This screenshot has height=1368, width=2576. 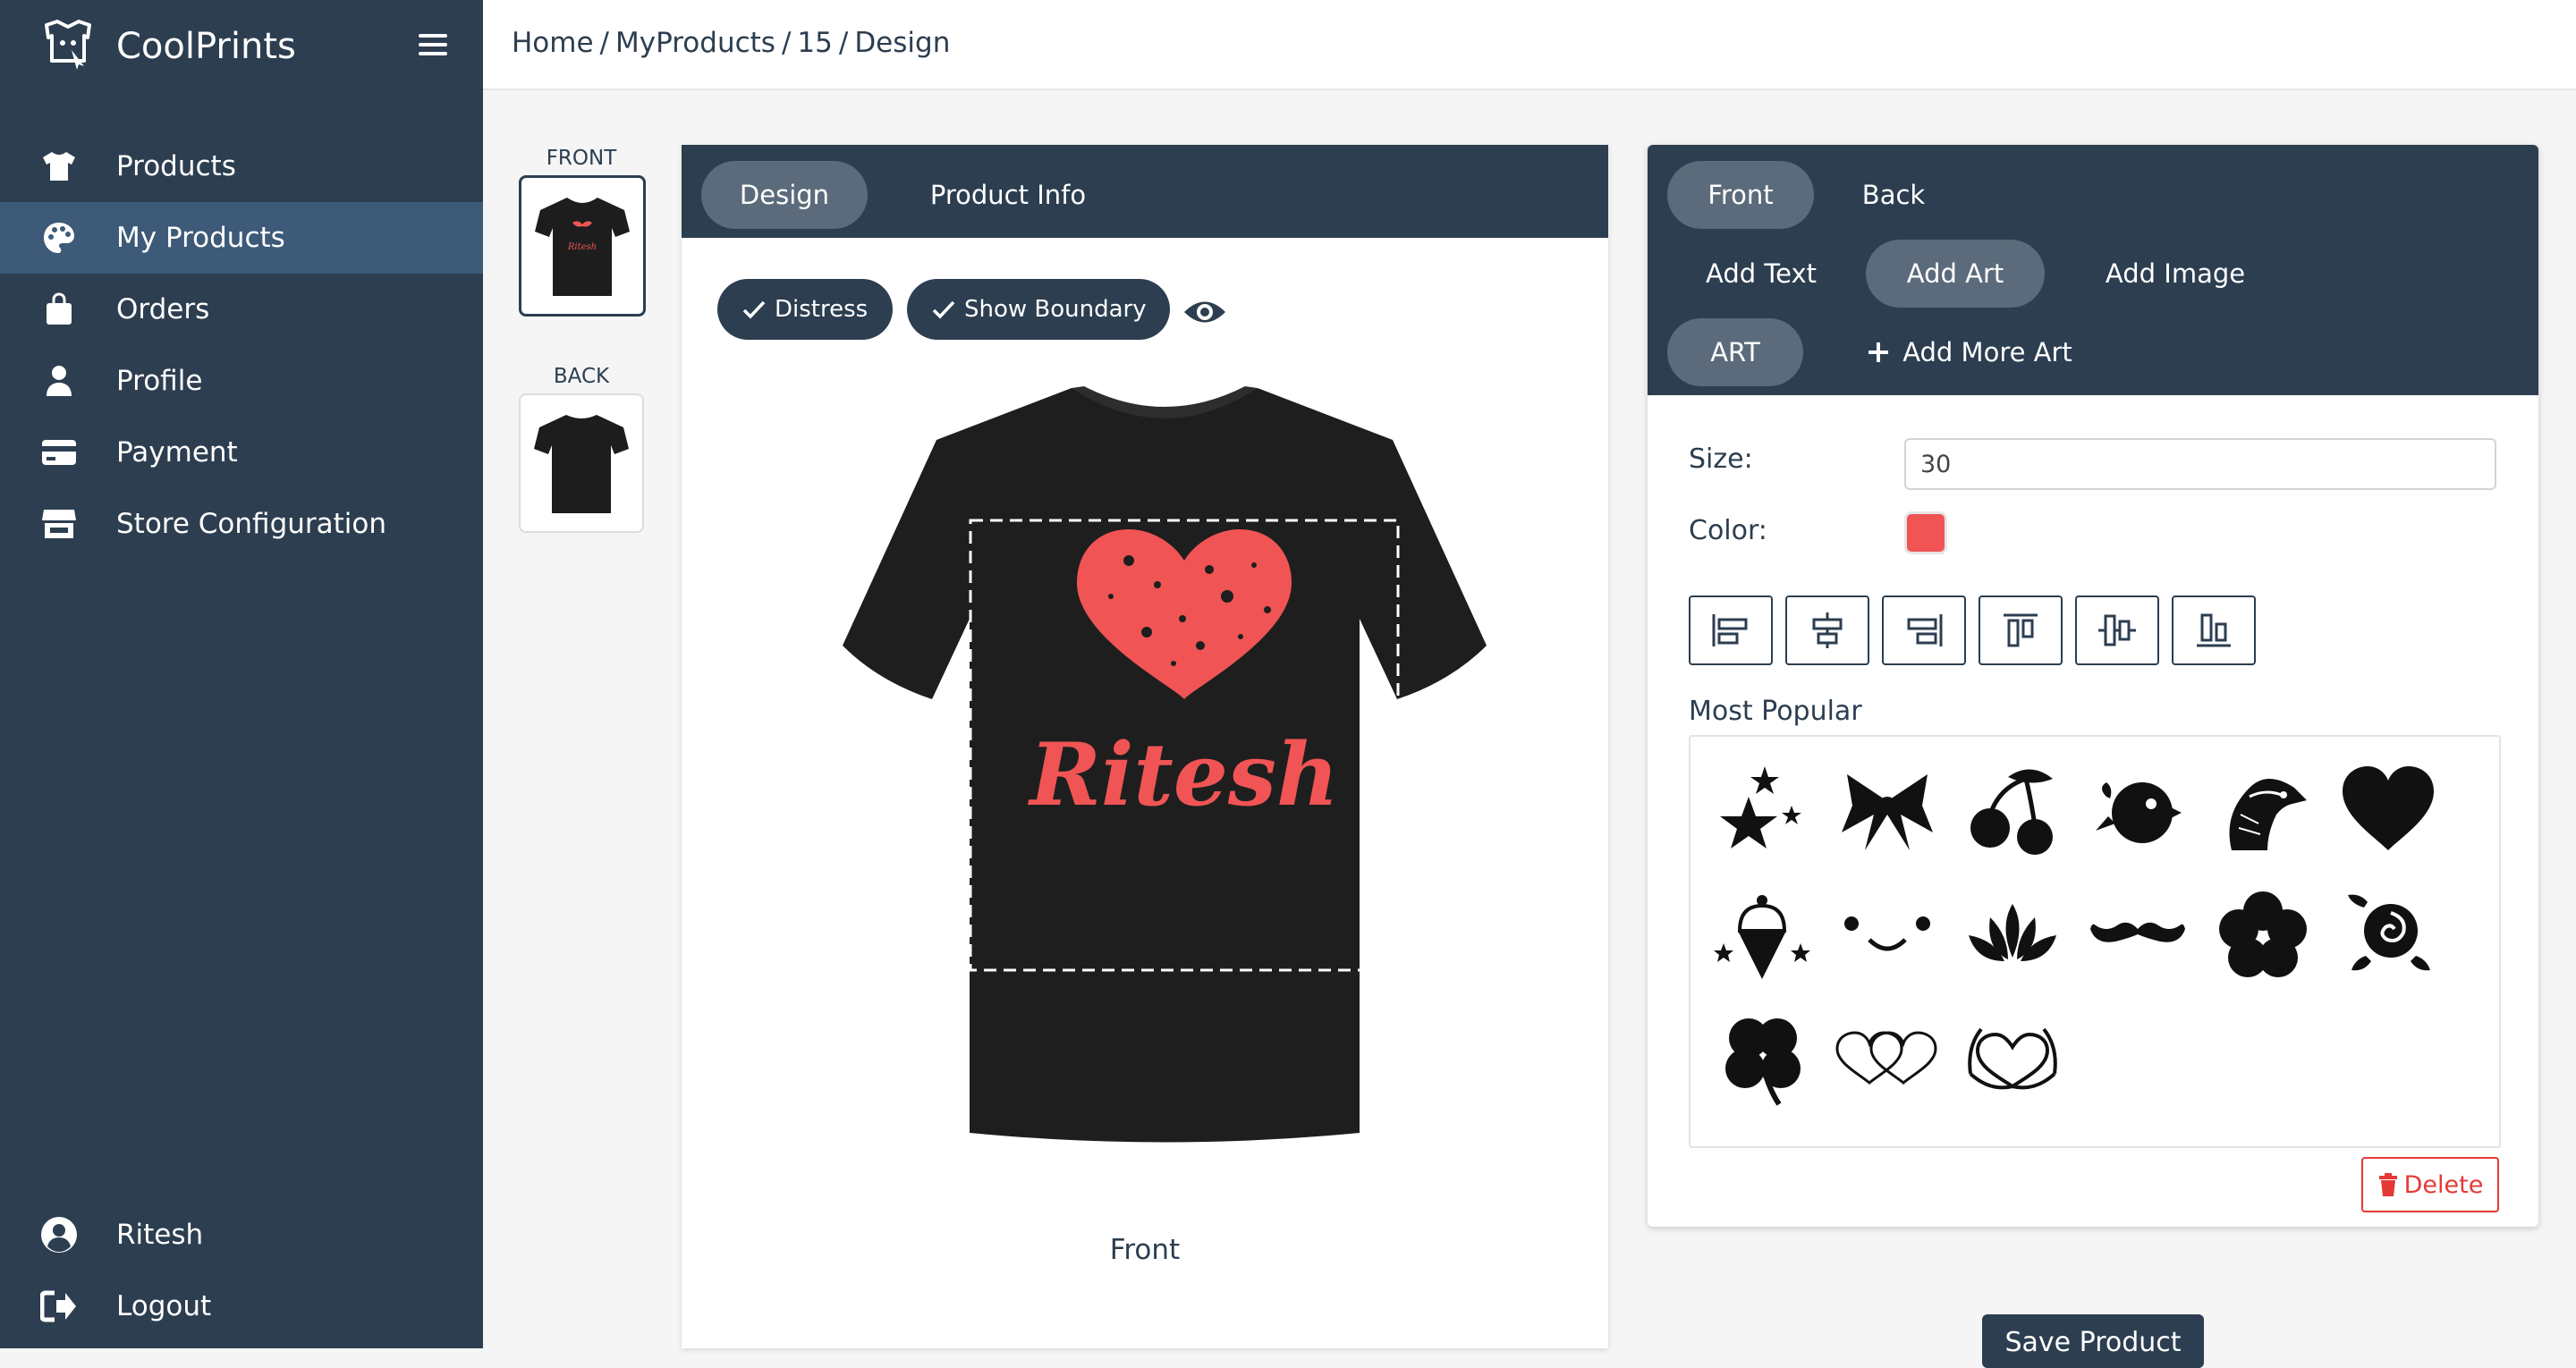 What do you see at coordinates (1887, 935) in the screenshot?
I see `art-smiley` at bounding box center [1887, 935].